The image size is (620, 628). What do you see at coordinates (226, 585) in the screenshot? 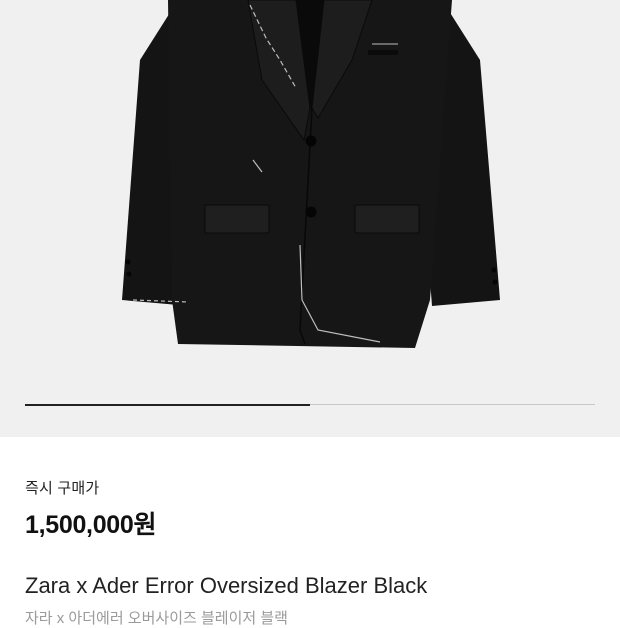
I see `product-title: Zara x Ader Error Oversized Blazer Black` at bounding box center [226, 585].